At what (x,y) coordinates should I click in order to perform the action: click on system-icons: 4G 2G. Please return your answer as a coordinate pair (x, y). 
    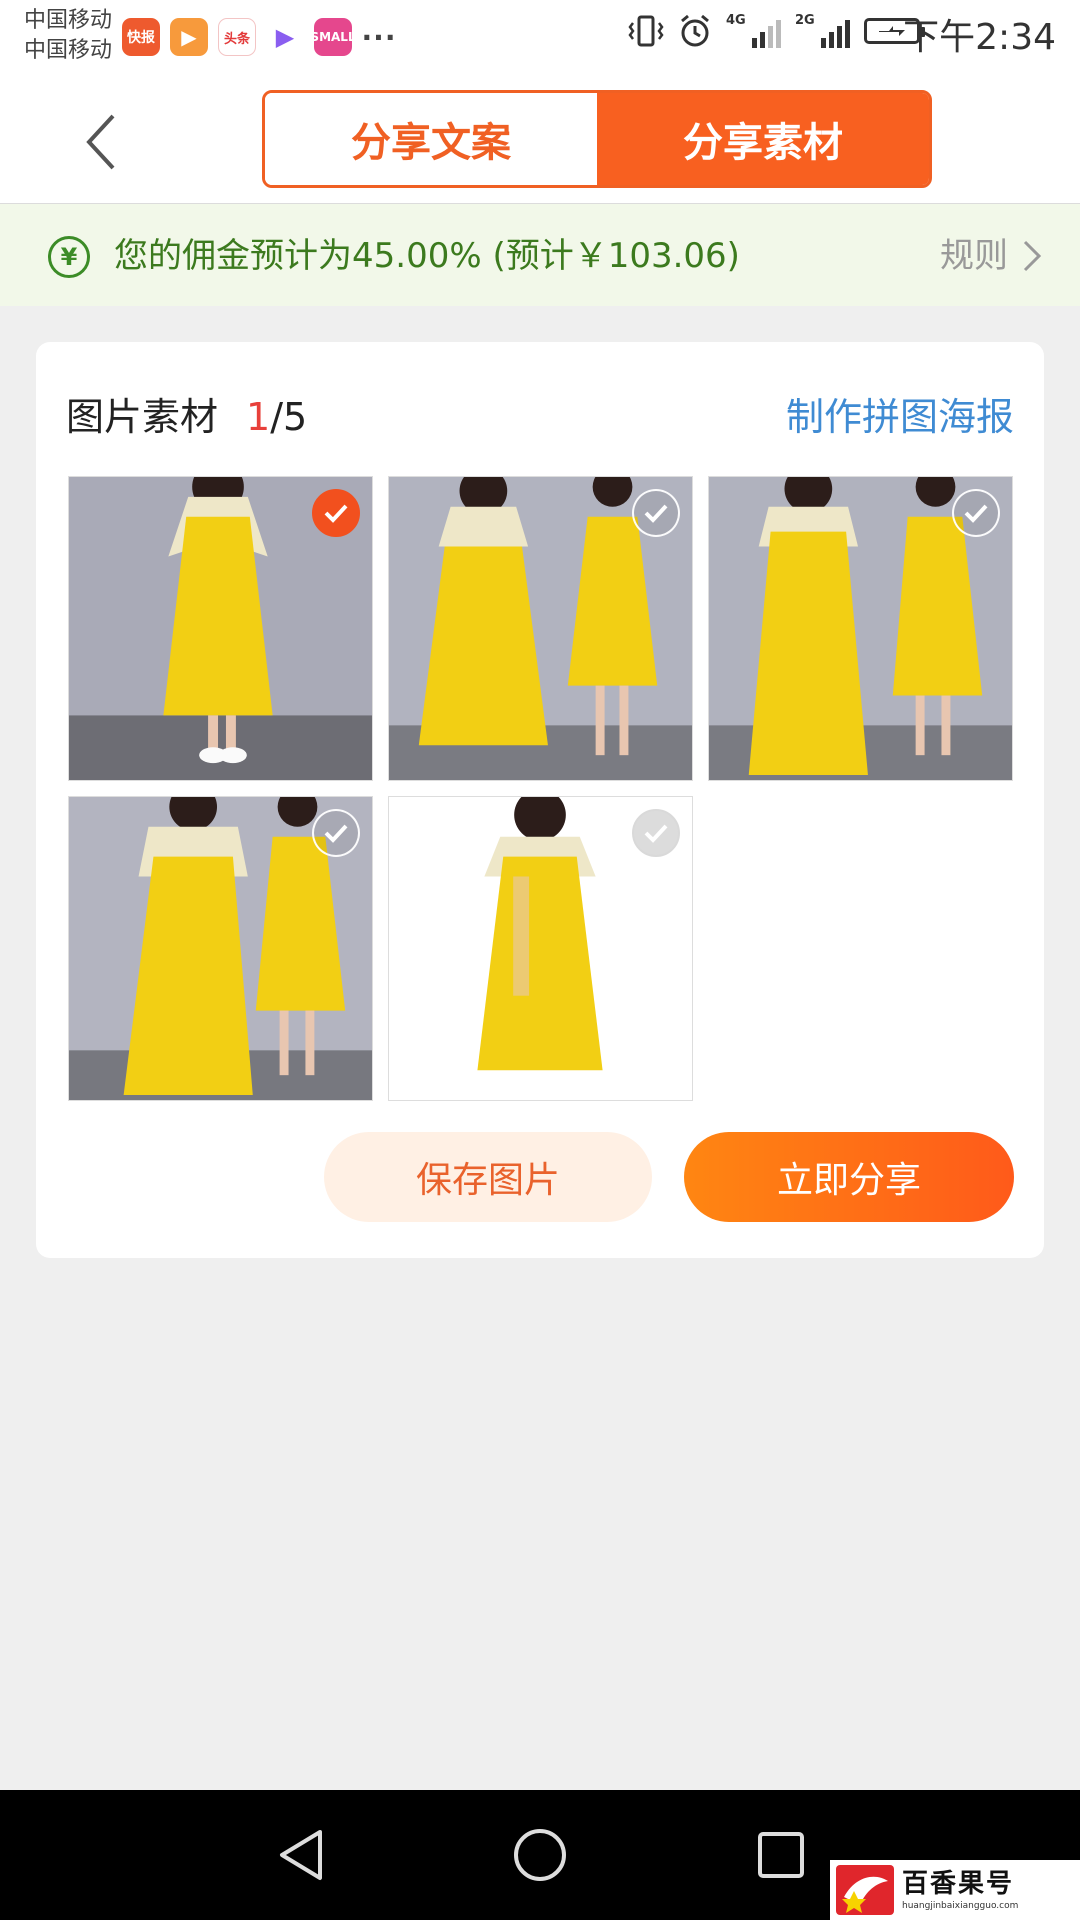
    Looking at the image, I should click on (776, 31).